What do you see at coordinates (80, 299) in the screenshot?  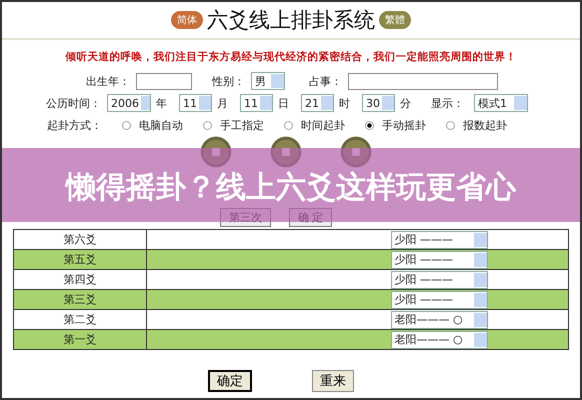 I see `line-label: 第三爻` at bounding box center [80, 299].